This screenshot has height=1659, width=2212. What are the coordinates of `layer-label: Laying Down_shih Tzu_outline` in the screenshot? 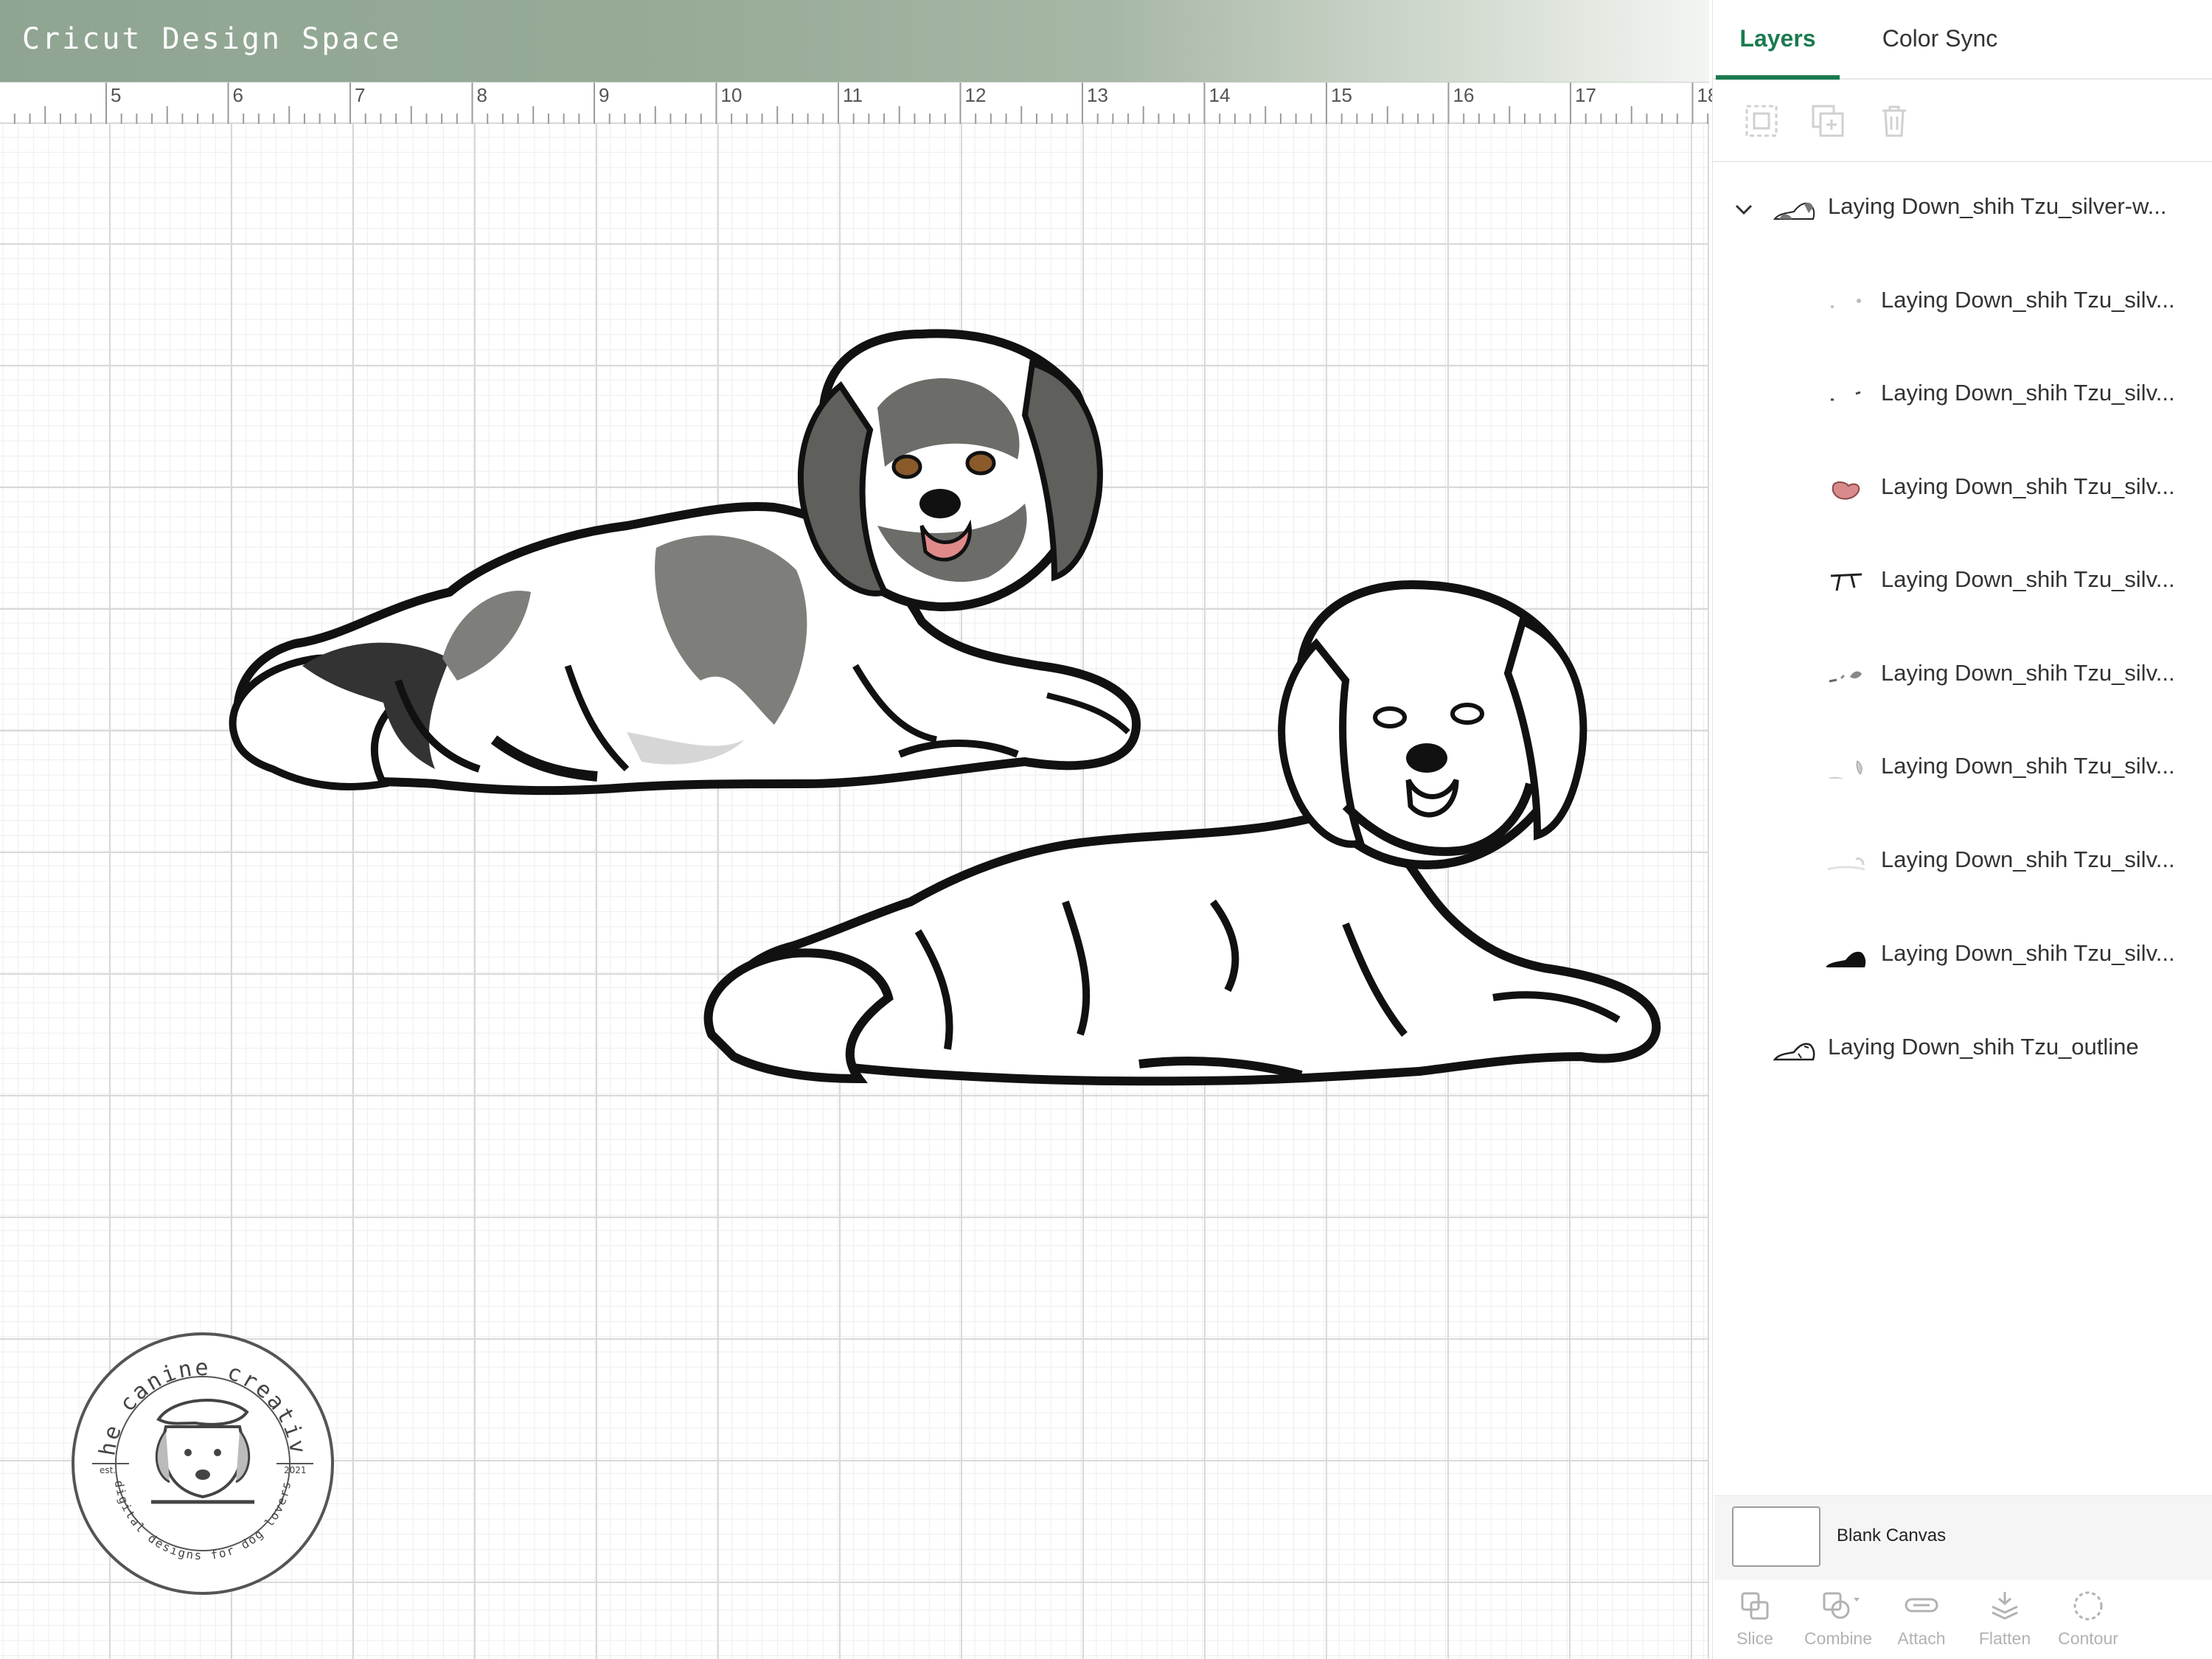 It's located at (1983, 1047).